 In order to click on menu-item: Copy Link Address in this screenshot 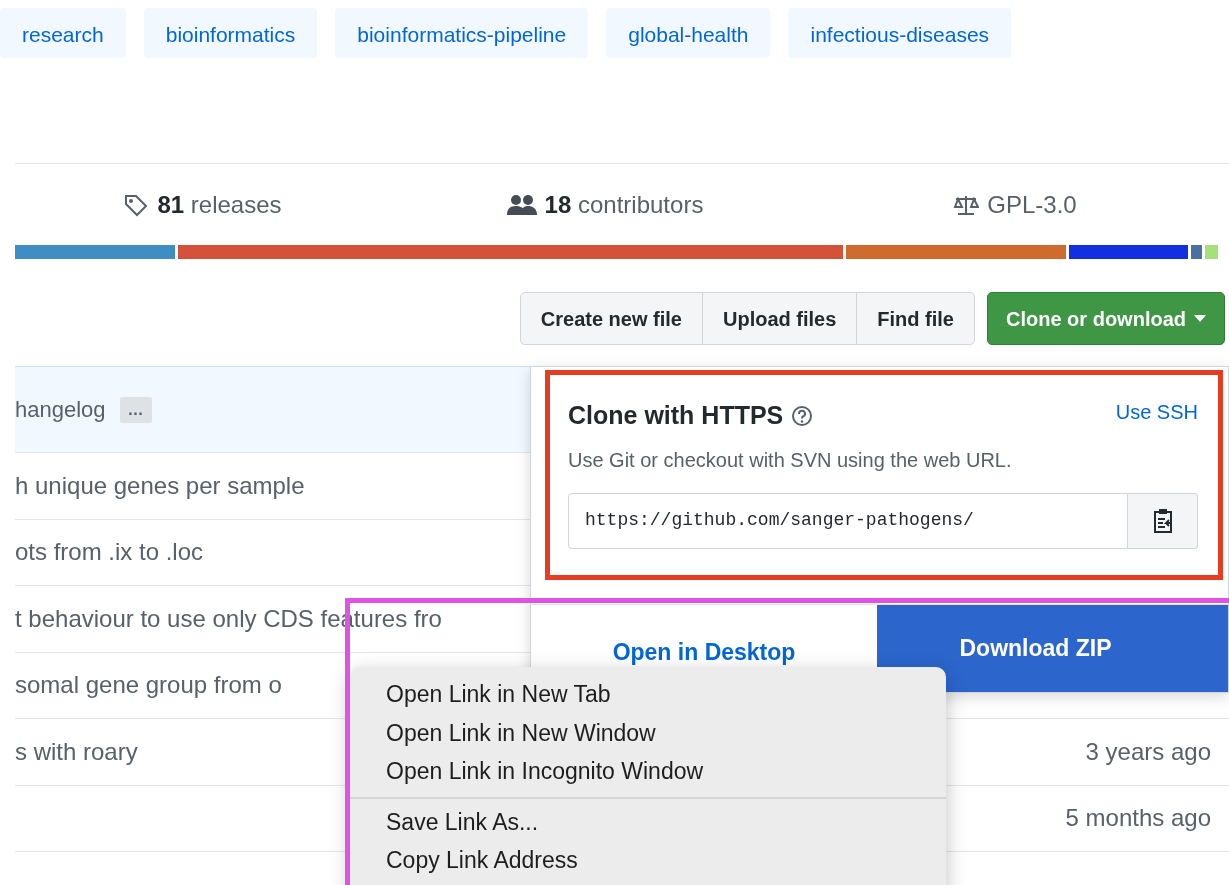, I will do `click(648, 860)`.